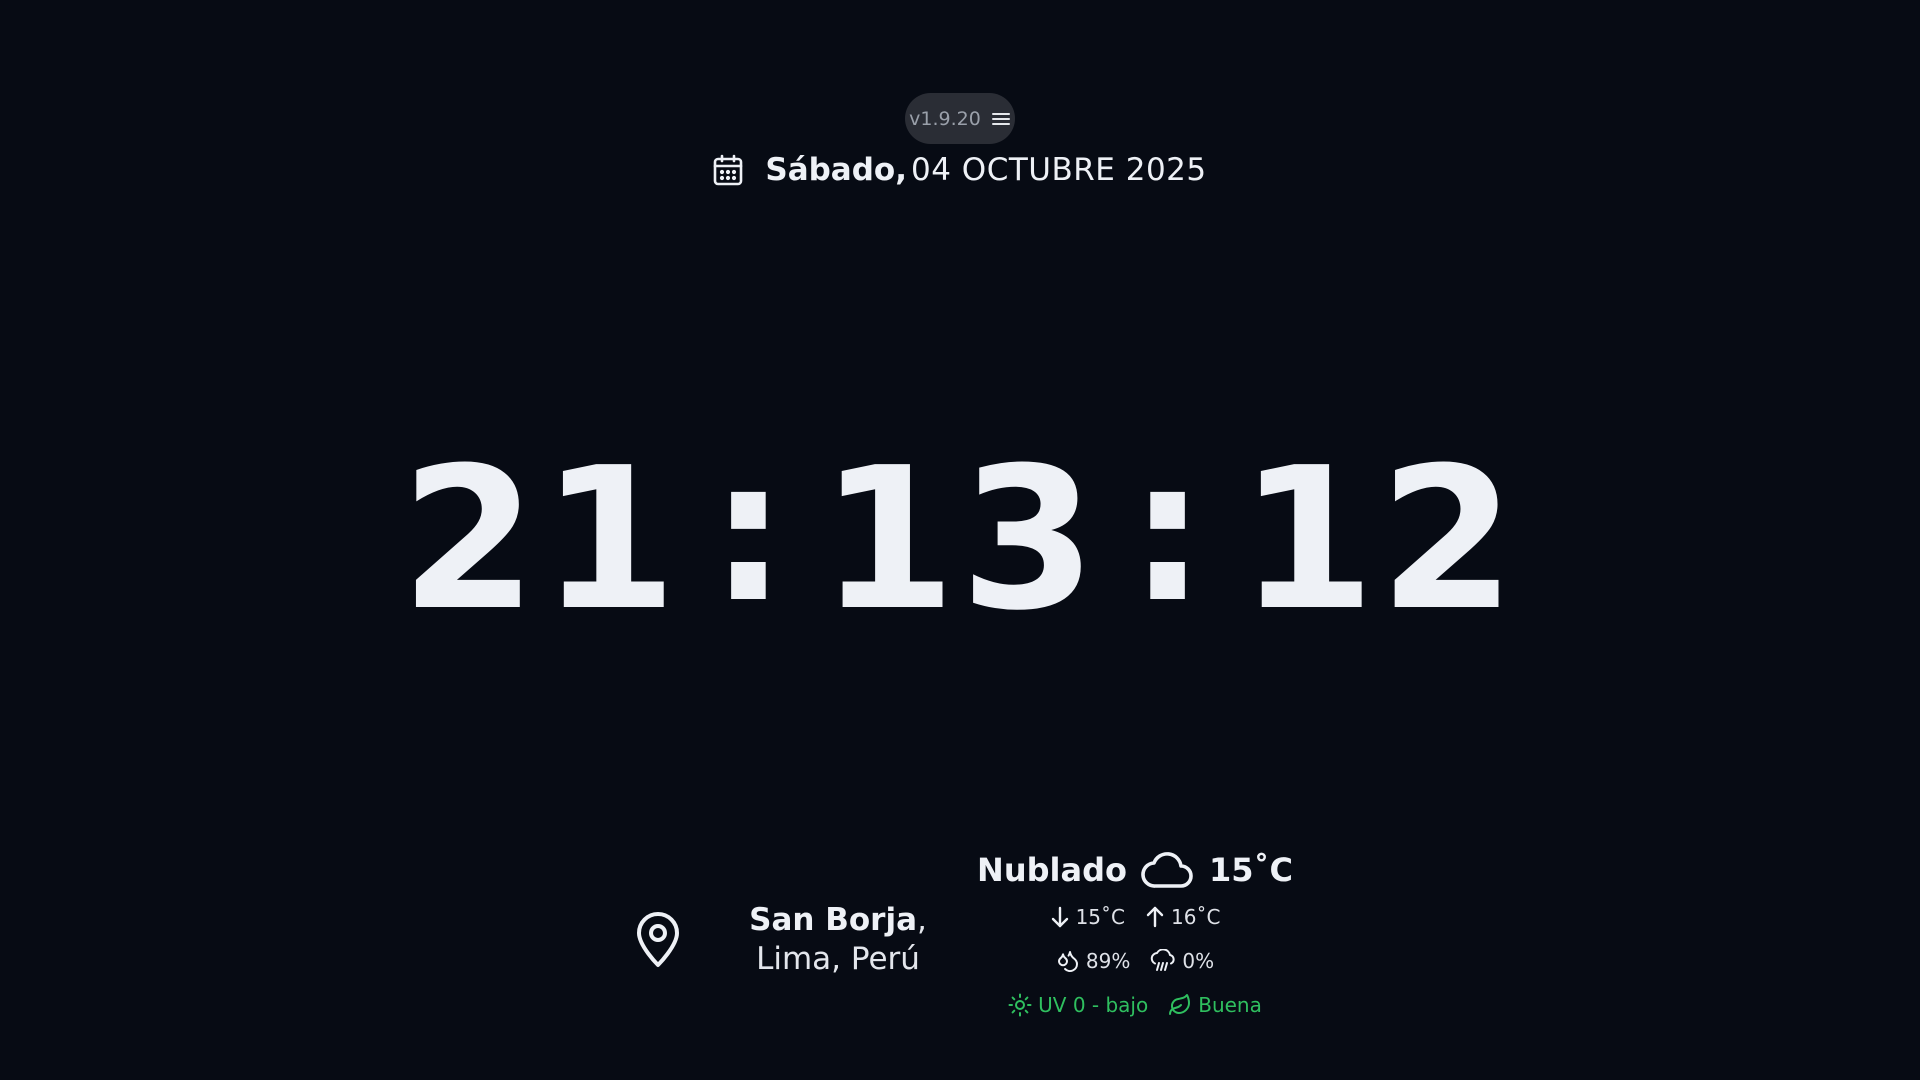 Image resolution: width=1920 pixels, height=1080 pixels. Describe the element at coordinates (1250, 870) in the screenshot. I see `weather-temperature: 15˚C` at that location.